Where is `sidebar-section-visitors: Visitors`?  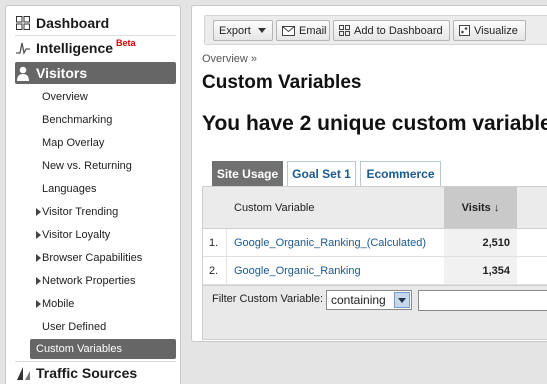
sidebar-section-visitors: Visitors is located at coordinates (95, 73).